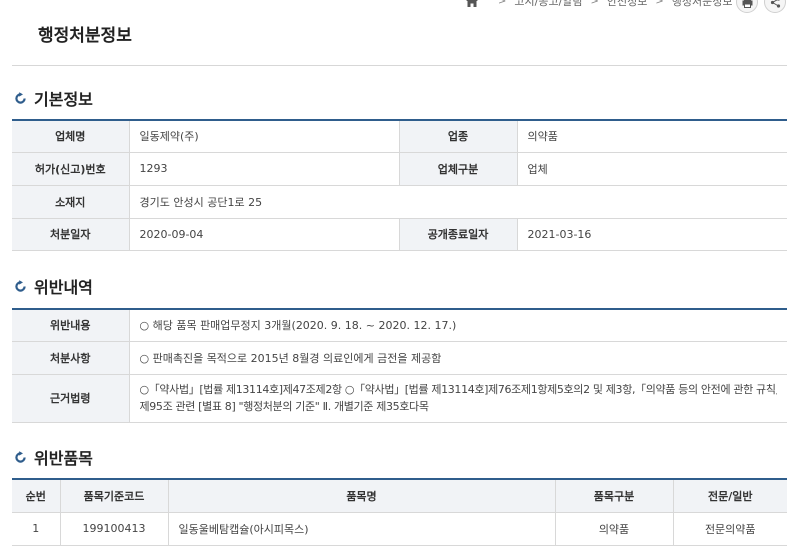 The image size is (800, 554). I want to click on section-title: 기본정보, so click(63, 99).